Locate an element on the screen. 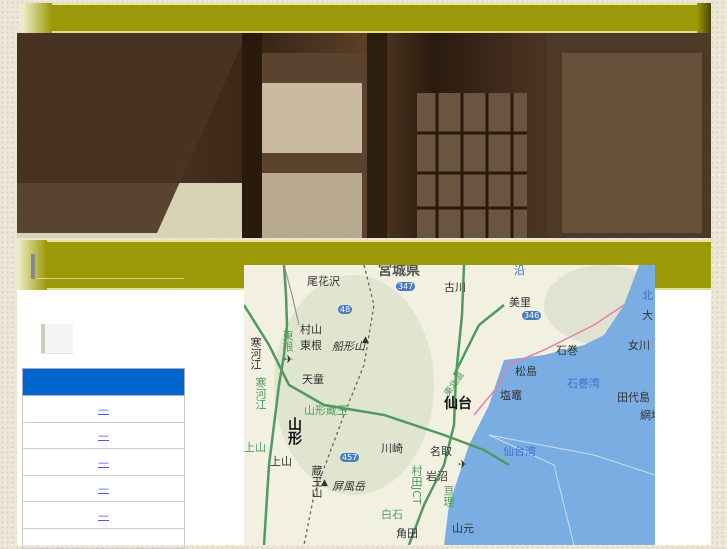 The width and height of the screenshot is (727, 549). nav-link-3: — is located at coordinates (103, 462).